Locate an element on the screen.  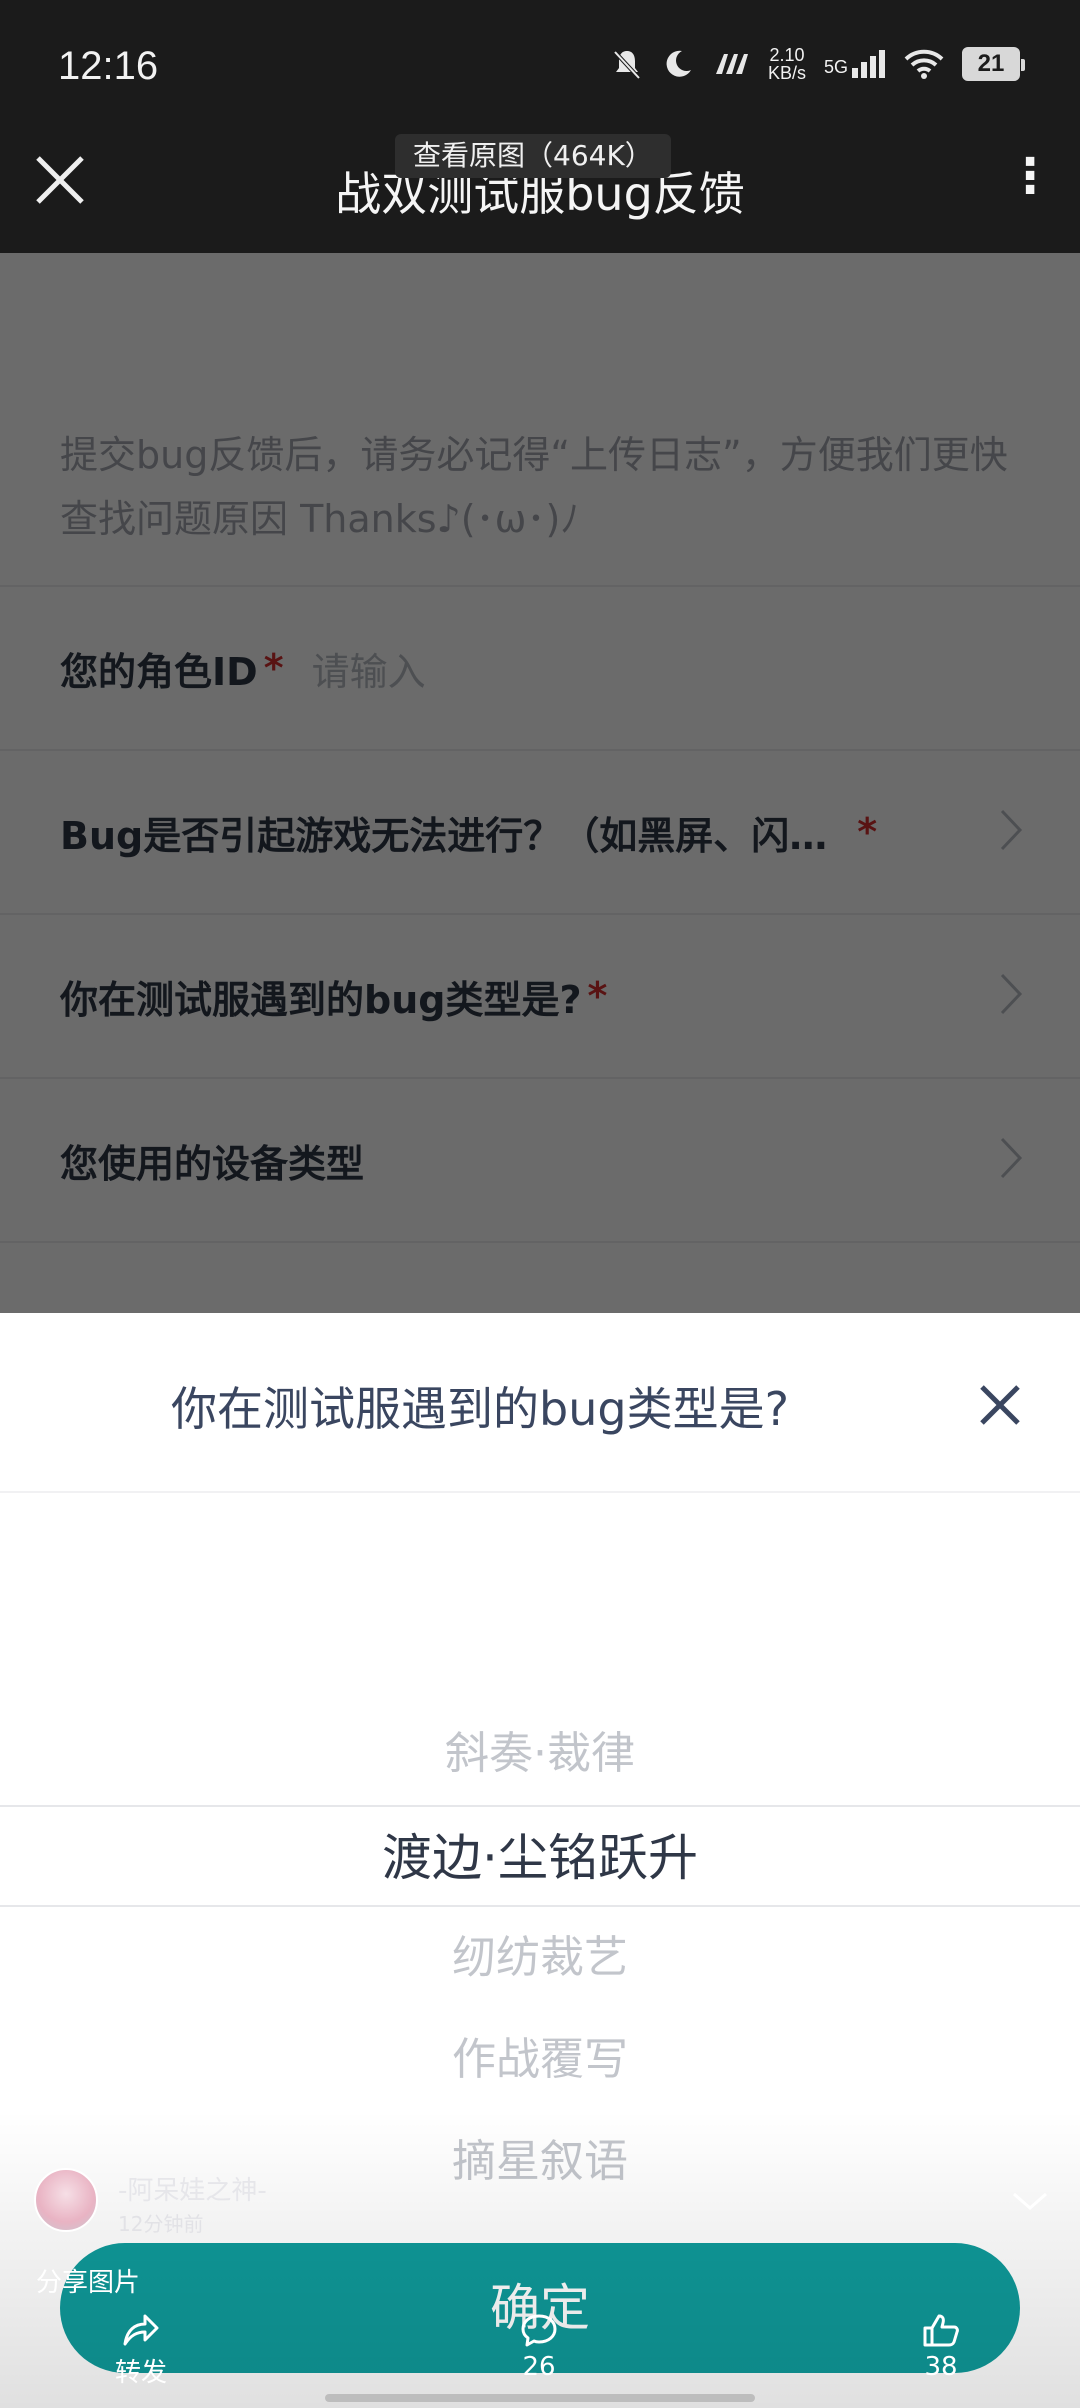
post-time: 12分钟前 is located at coordinates (161, 2224).